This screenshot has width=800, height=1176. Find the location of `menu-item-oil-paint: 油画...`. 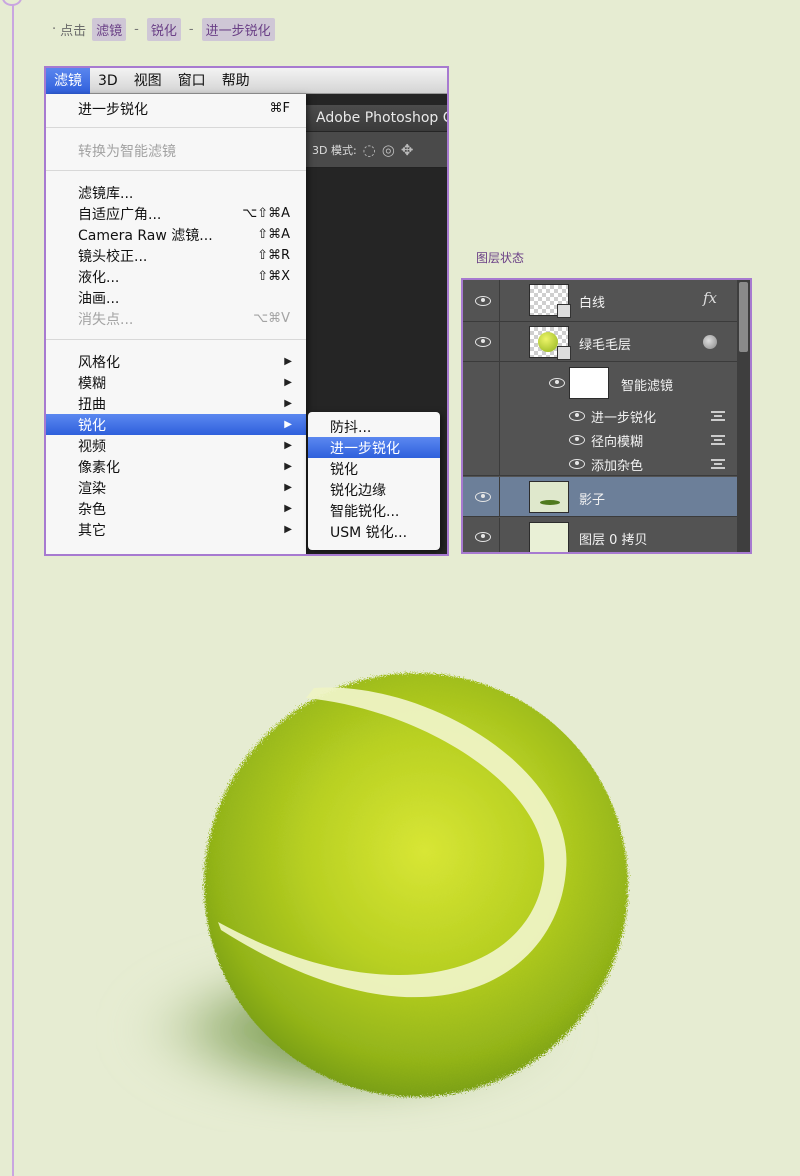

menu-item-oil-paint: 油画... is located at coordinates (176, 297).